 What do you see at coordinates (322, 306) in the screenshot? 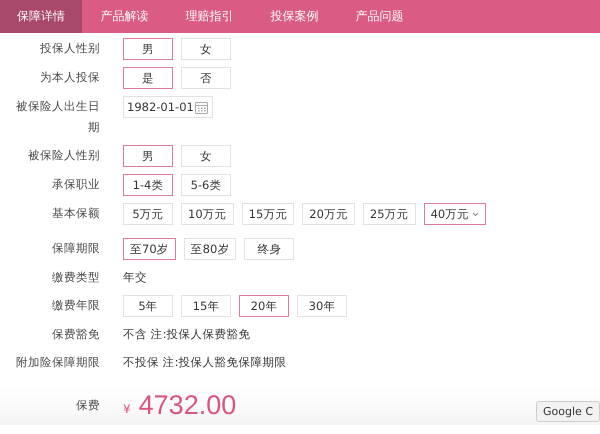
I see `option-button: 30年` at bounding box center [322, 306].